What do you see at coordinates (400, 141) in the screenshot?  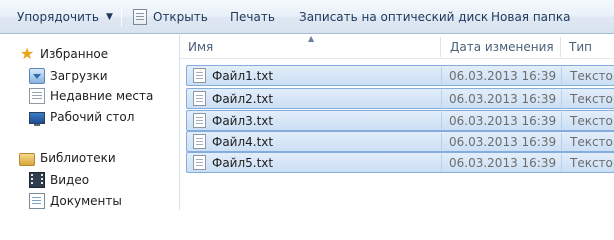 I see `file-row: Файл4.txt 06.03.2013 16:39 Текстовый` at bounding box center [400, 141].